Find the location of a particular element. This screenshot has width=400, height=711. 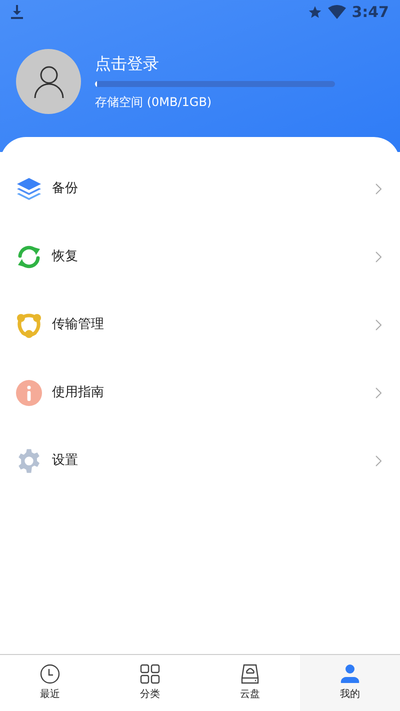

nav-tab: 云盘 is located at coordinates (250, 683).